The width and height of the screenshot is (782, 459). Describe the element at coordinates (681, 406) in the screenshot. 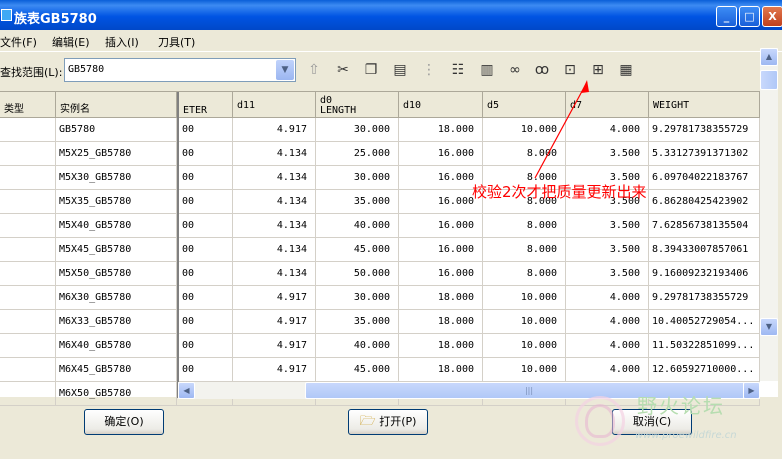

I see `watermark-text: 野火论坛` at that location.